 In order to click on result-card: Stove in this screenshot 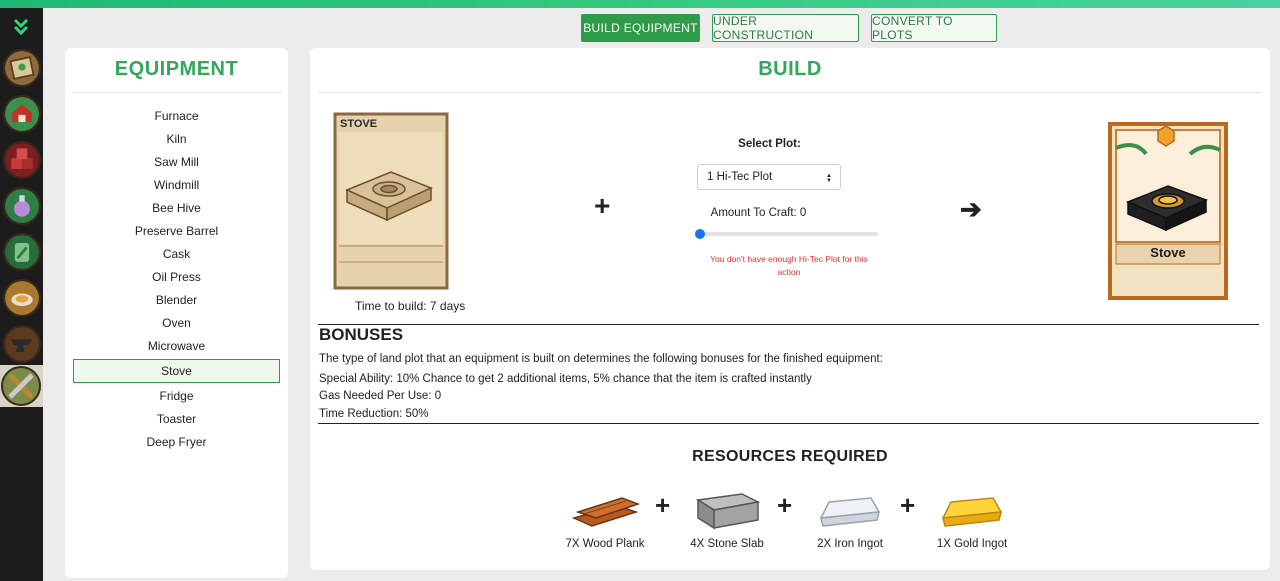, I will do `click(1168, 211)`.